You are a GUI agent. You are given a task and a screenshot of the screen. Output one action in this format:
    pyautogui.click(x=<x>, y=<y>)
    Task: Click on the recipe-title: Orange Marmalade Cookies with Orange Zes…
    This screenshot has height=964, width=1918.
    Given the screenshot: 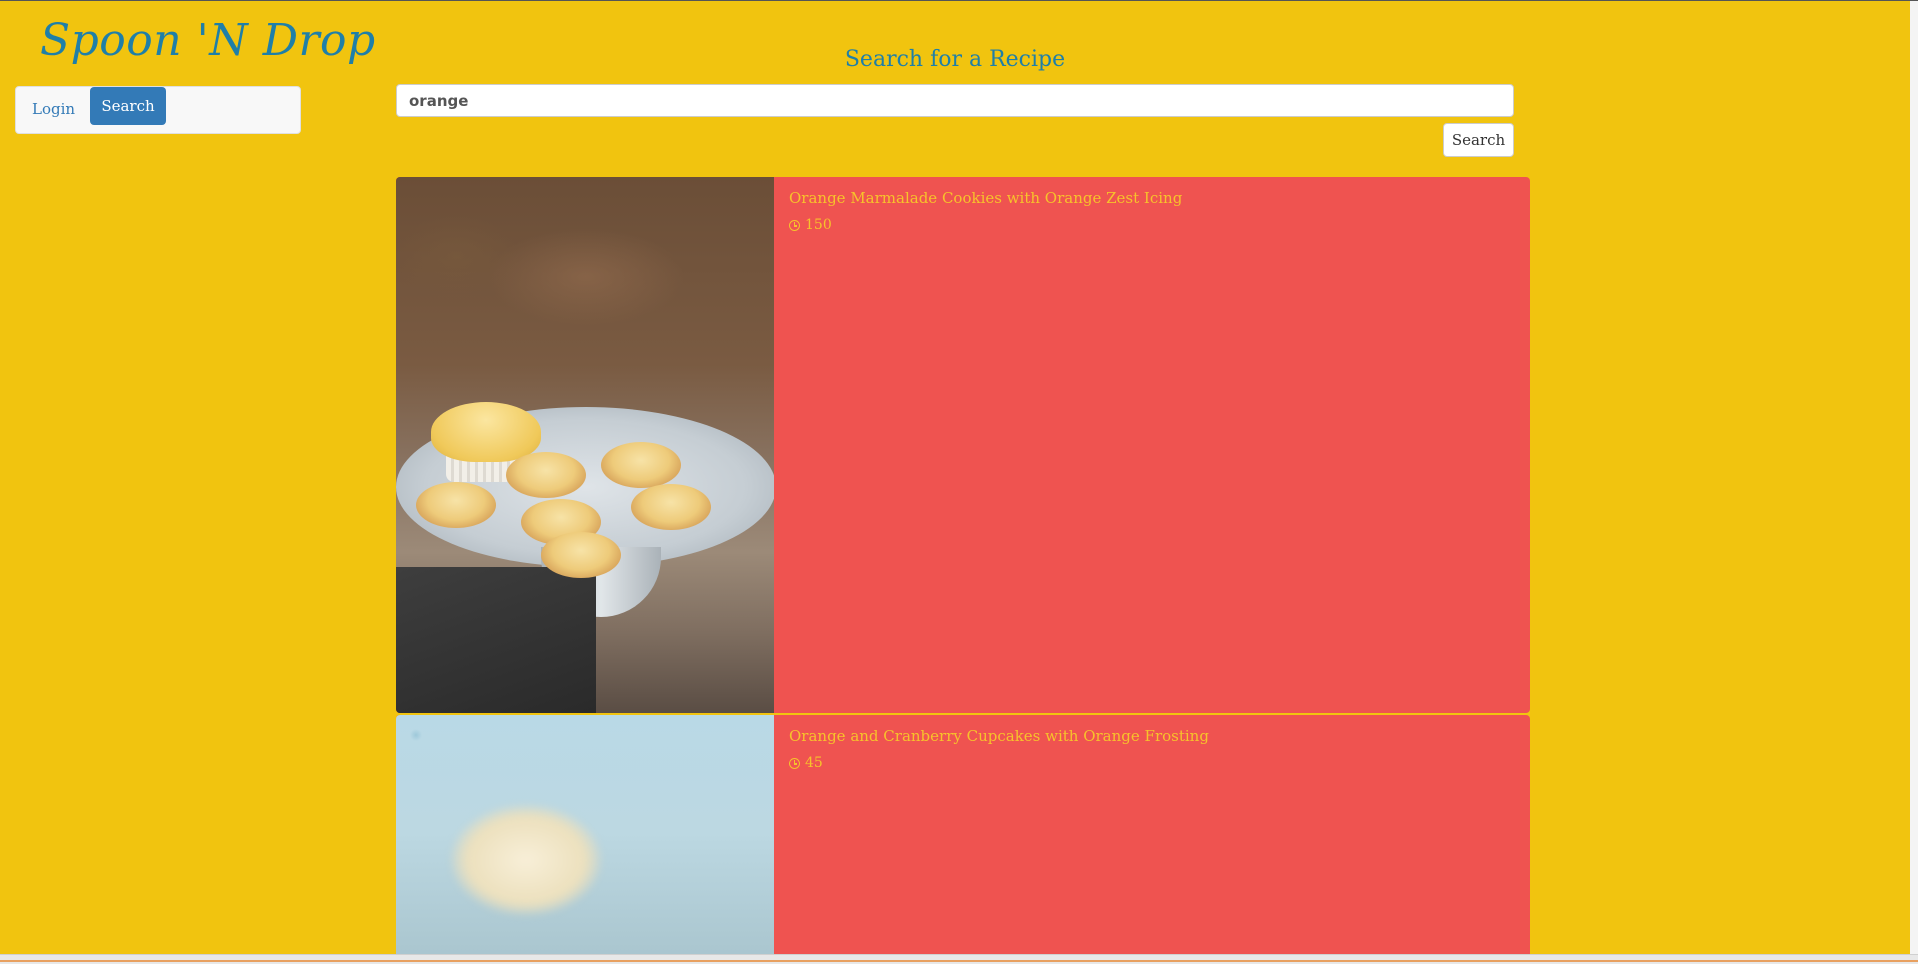 What is the action you would take?
    pyautogui.click(x=1152, y=198)
    